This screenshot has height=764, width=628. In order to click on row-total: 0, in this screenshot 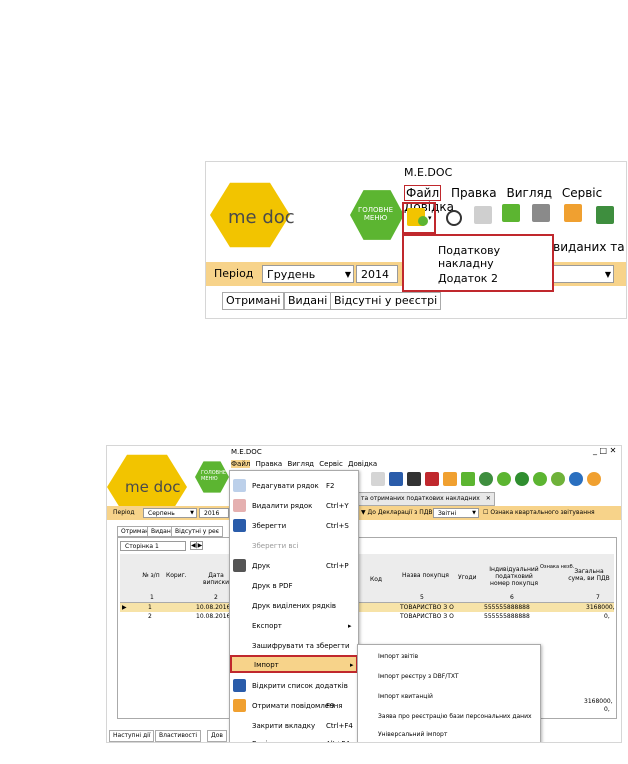, I will do `click(607, 616)`.